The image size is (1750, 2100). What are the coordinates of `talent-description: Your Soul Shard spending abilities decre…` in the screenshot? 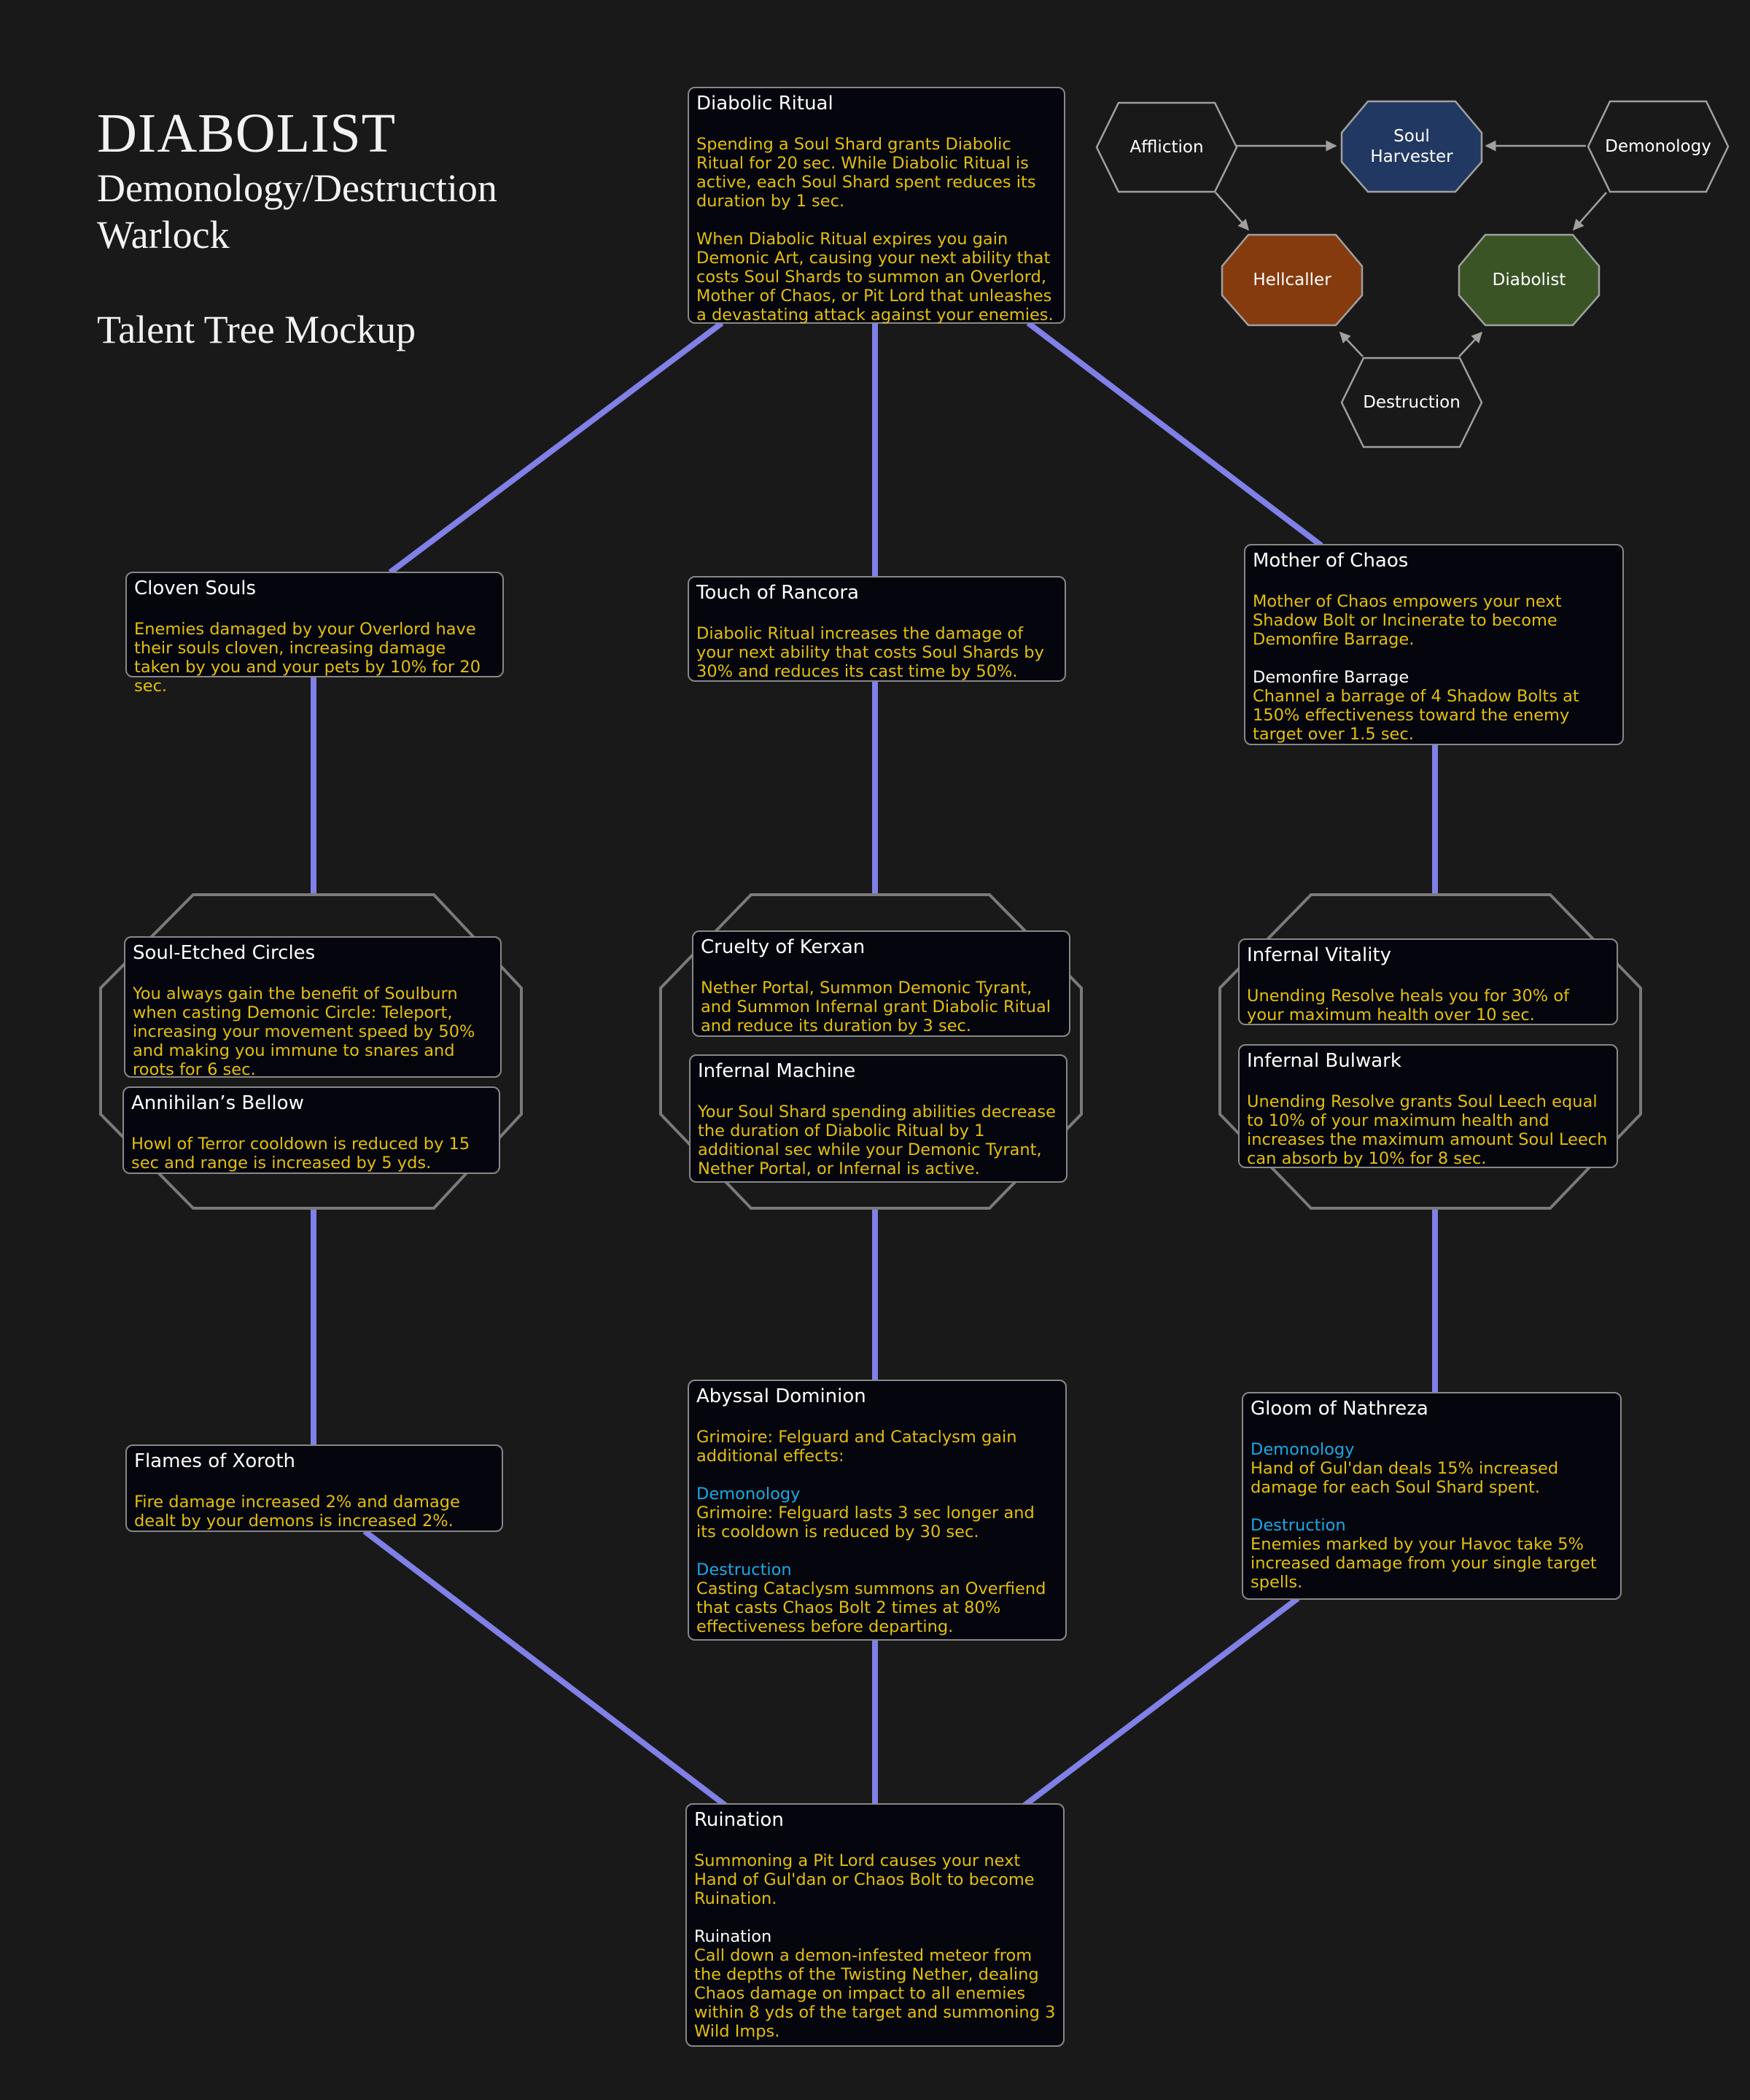 It's located at (877, 1140).